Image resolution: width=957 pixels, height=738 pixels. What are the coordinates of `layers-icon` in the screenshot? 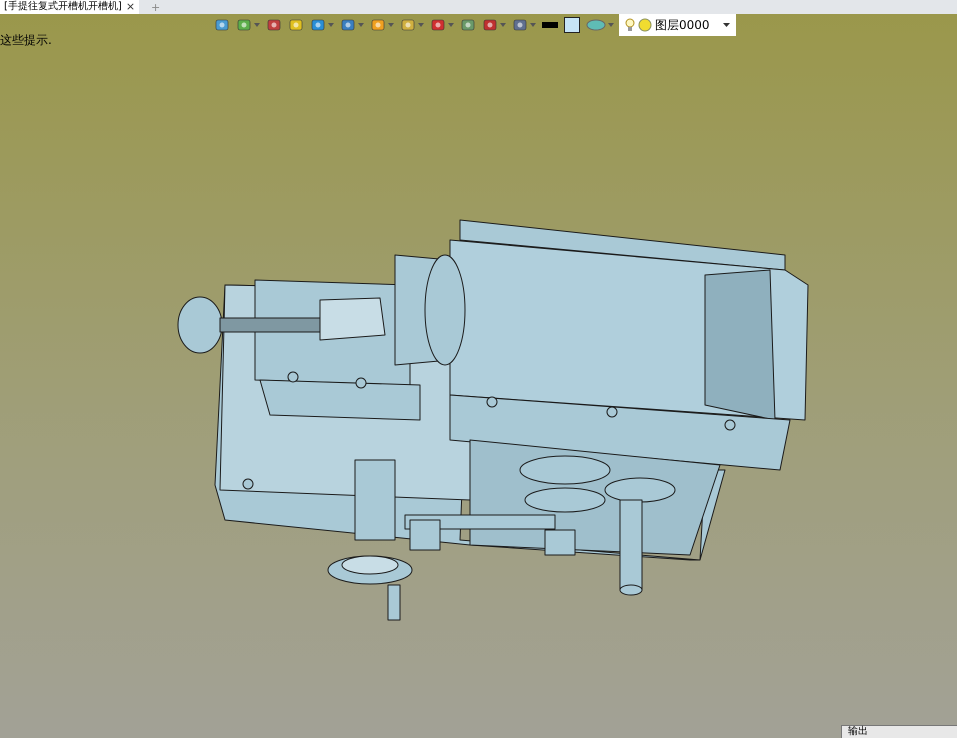 It's located at (596, 25).